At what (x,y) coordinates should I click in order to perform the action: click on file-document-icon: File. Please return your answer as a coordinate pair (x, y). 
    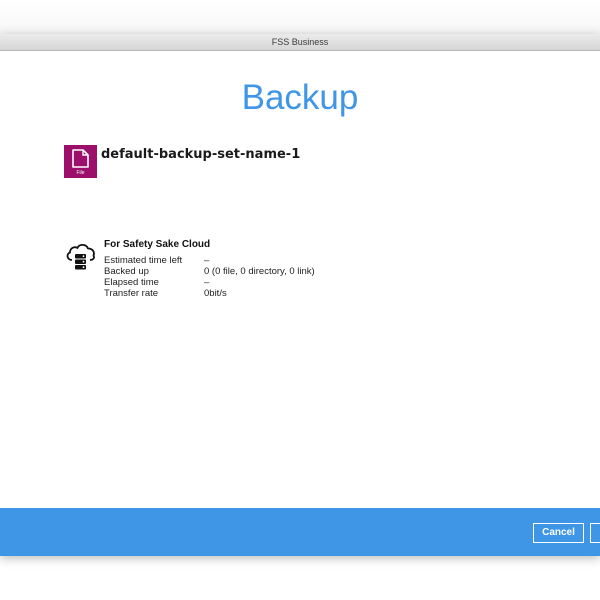
    Looking at the image, I should click on (80, 161).